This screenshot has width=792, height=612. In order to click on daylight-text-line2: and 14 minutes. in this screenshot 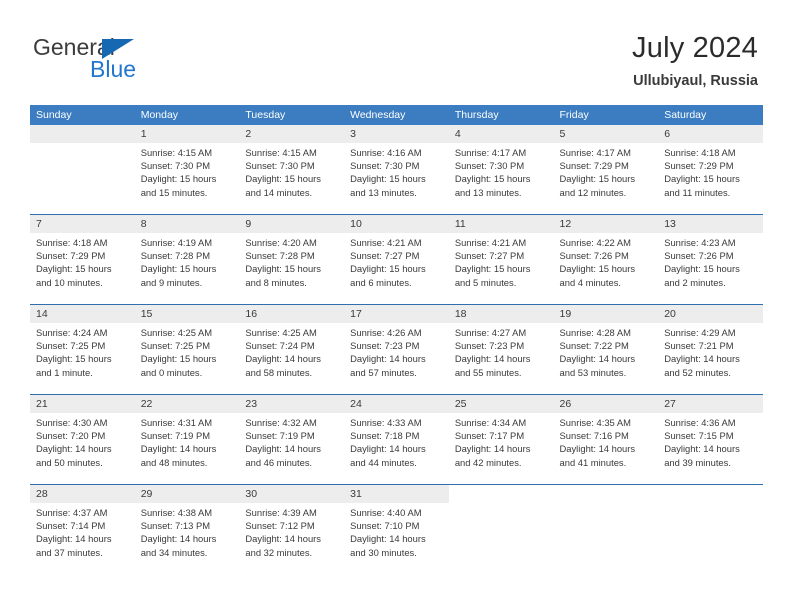, I will do `click(279, 192)`.